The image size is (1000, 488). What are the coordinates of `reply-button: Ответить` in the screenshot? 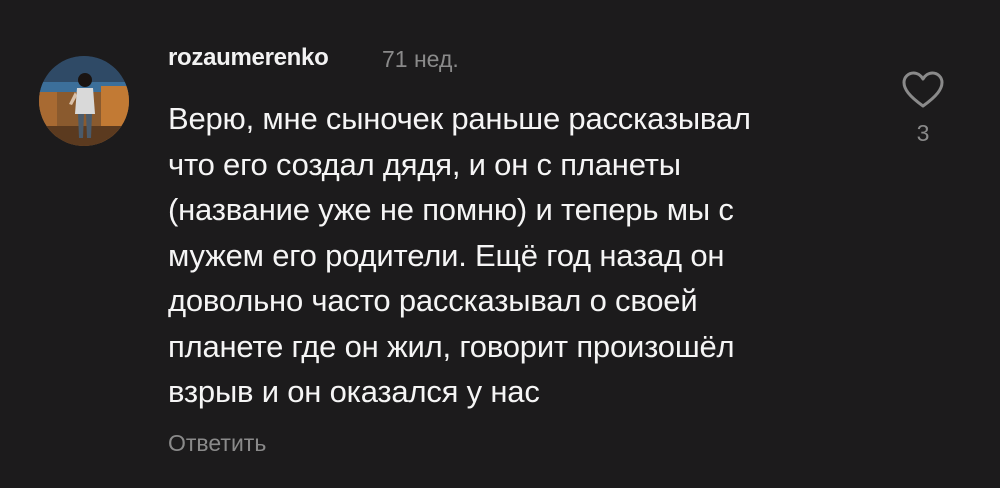 It's located at (217, 443).